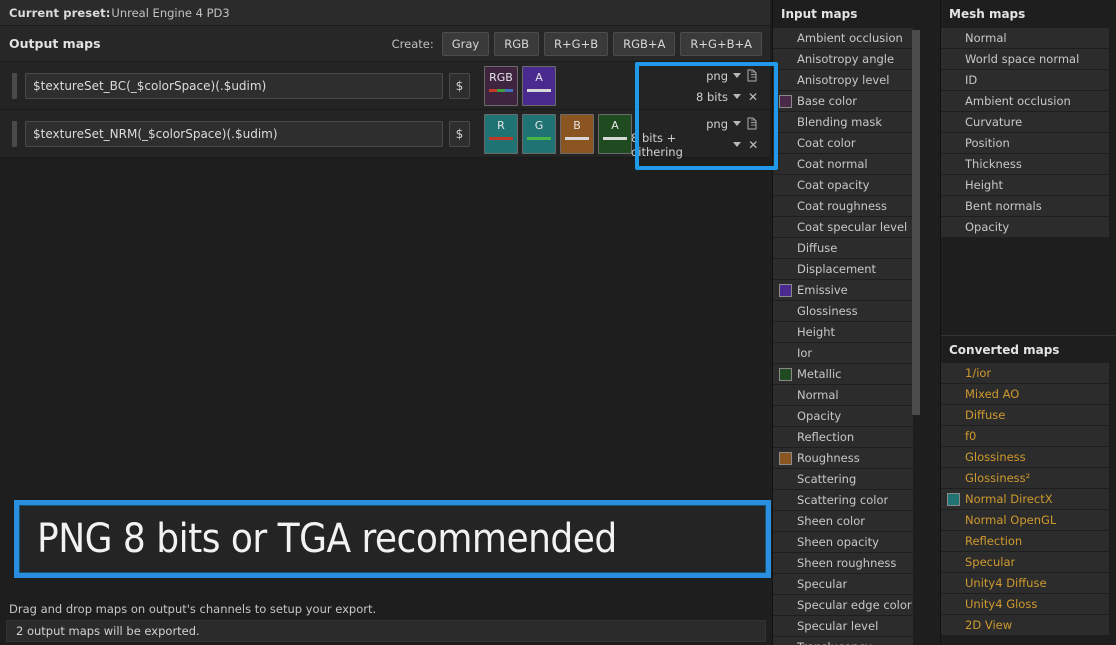 This screenshot has width=1116, height=645. I want to click on list-item: Displacement, so click(843, 269).